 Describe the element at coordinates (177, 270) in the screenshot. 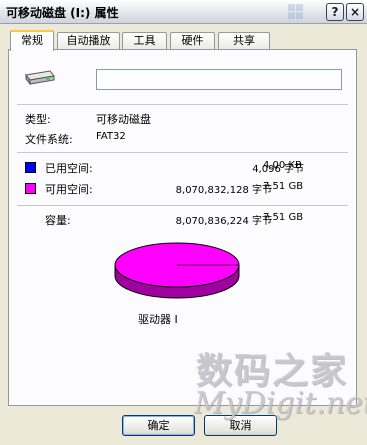

I see `disk-usage-pie` at that location.